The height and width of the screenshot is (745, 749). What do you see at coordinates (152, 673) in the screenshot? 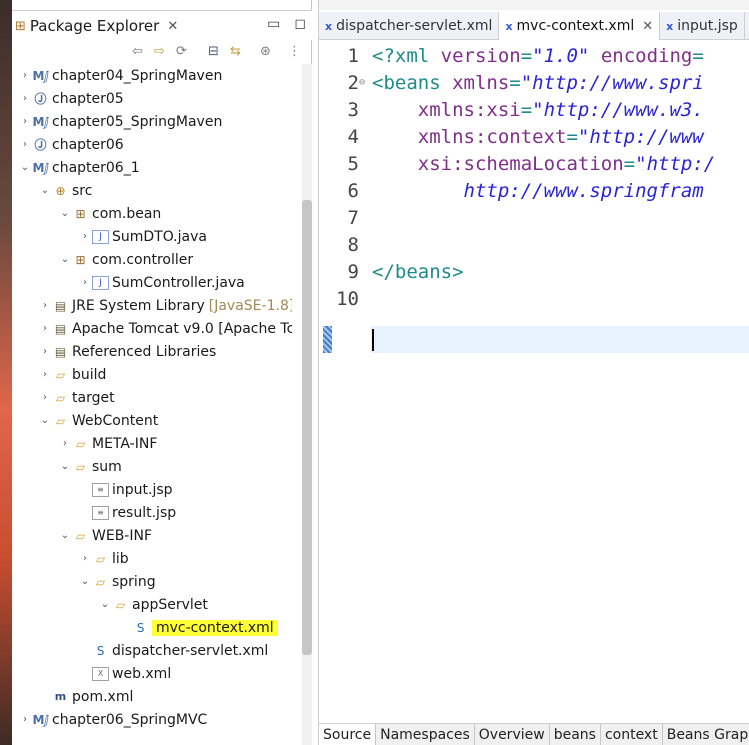
I see `tree-item: Xweb.xml` at bounding box center [152, 673].